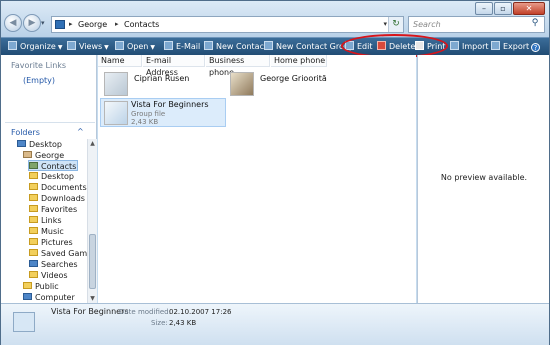 This screenshot has width=550, height=345. I want to click on magnifier-icon: ⚲, so click(535, 24).